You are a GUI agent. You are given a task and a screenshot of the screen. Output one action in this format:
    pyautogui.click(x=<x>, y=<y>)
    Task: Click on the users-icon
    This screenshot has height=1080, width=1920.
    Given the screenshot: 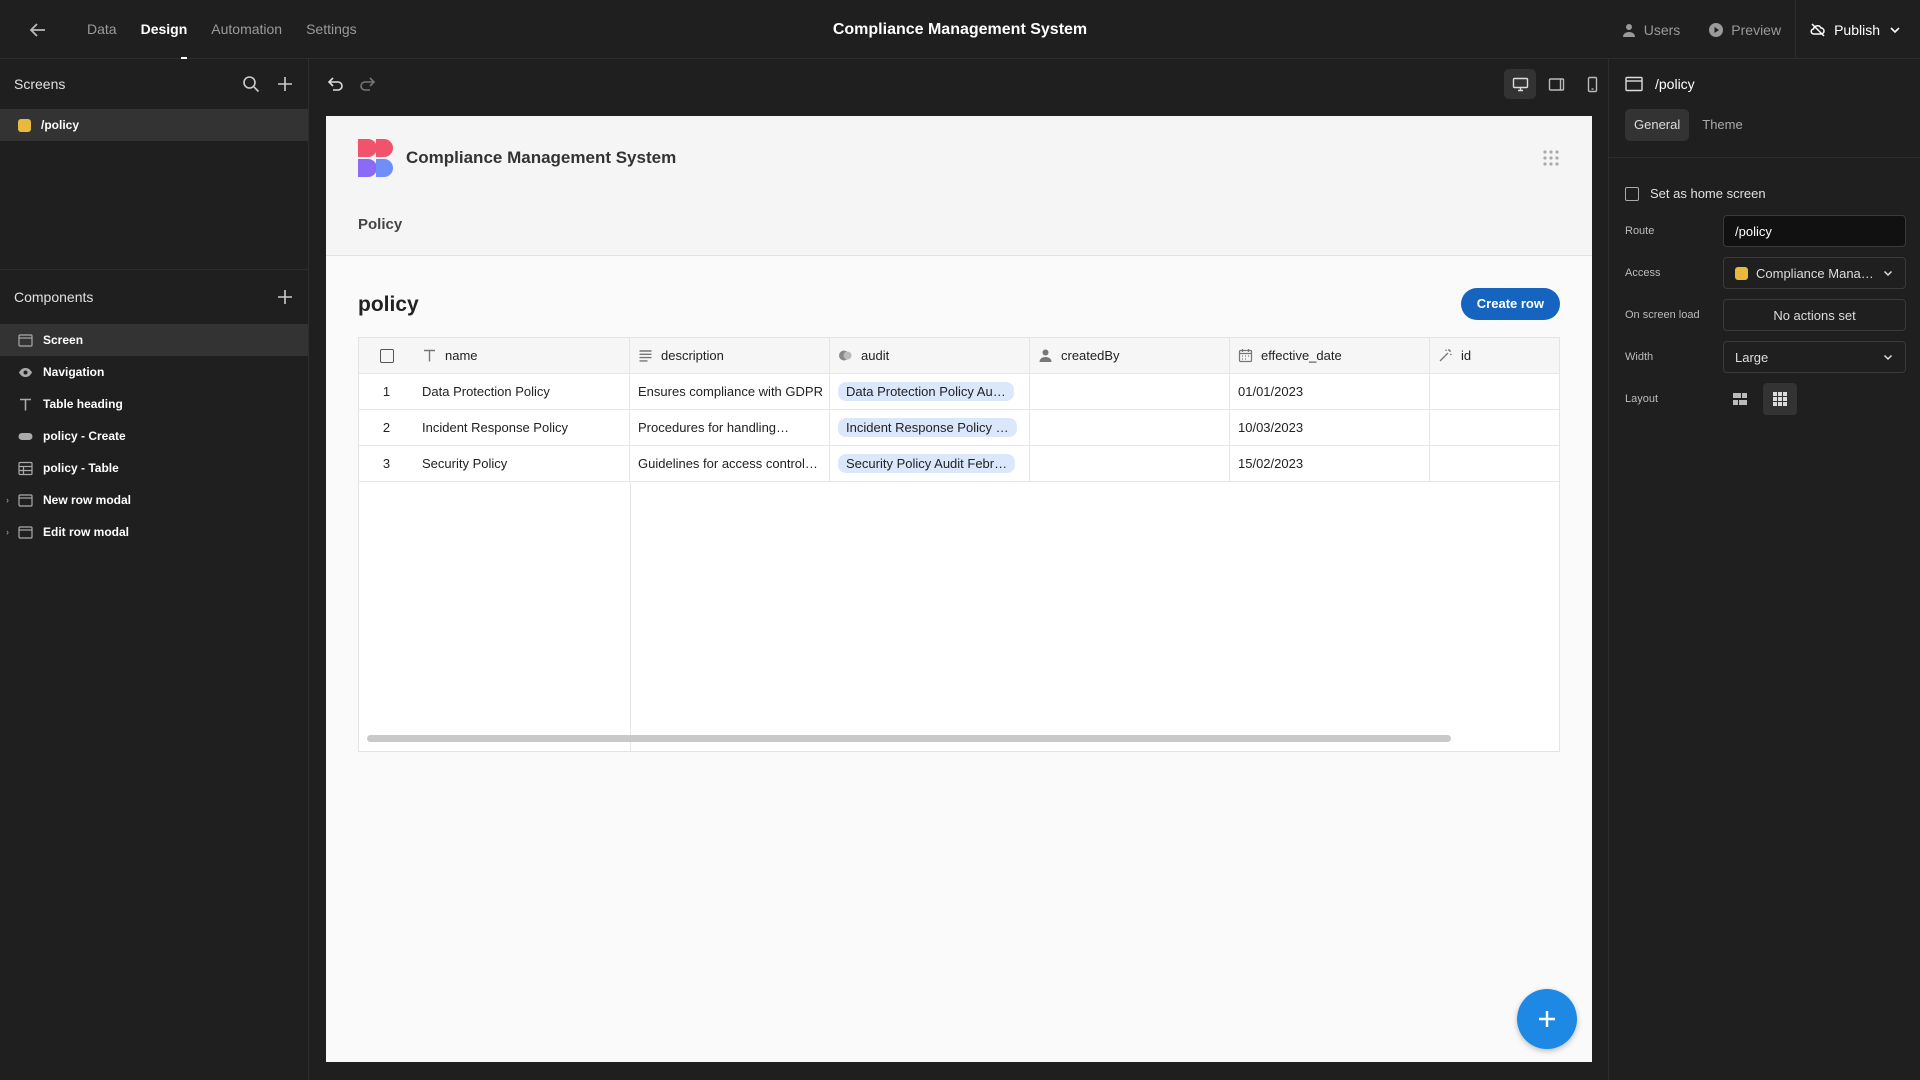 What is the action you would take?
    pyautogui.click(x=1628, y=30)
    